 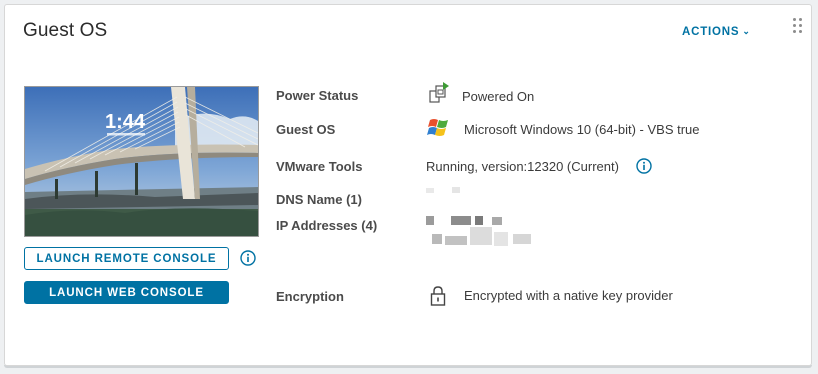 What do you see at coordinates (126, 258) in the screenshot?
I see `launch-remote-console-button: LAUNCH REMOTE CONSOLE` at bounding box center [126, 258].